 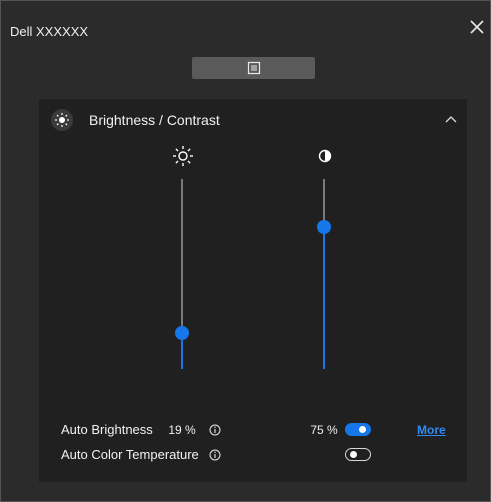 I want to click on menu-tab-button, so click(x=253, y=68).